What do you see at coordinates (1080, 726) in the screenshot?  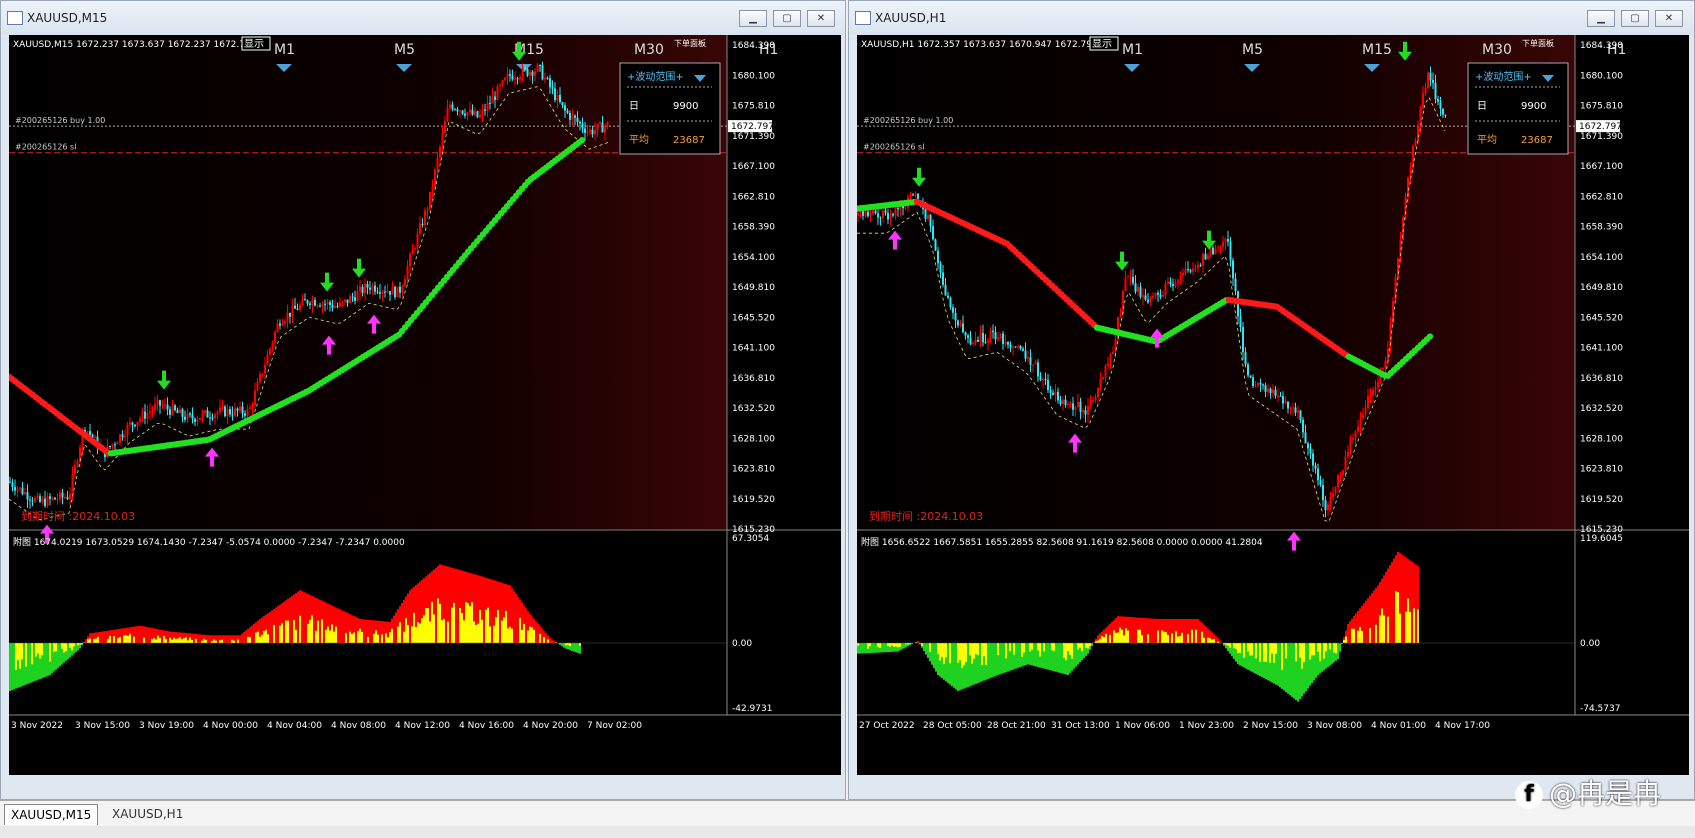 I see `time-tick-label: 31 Oct 13:00` at bounding box center [1080, 726].